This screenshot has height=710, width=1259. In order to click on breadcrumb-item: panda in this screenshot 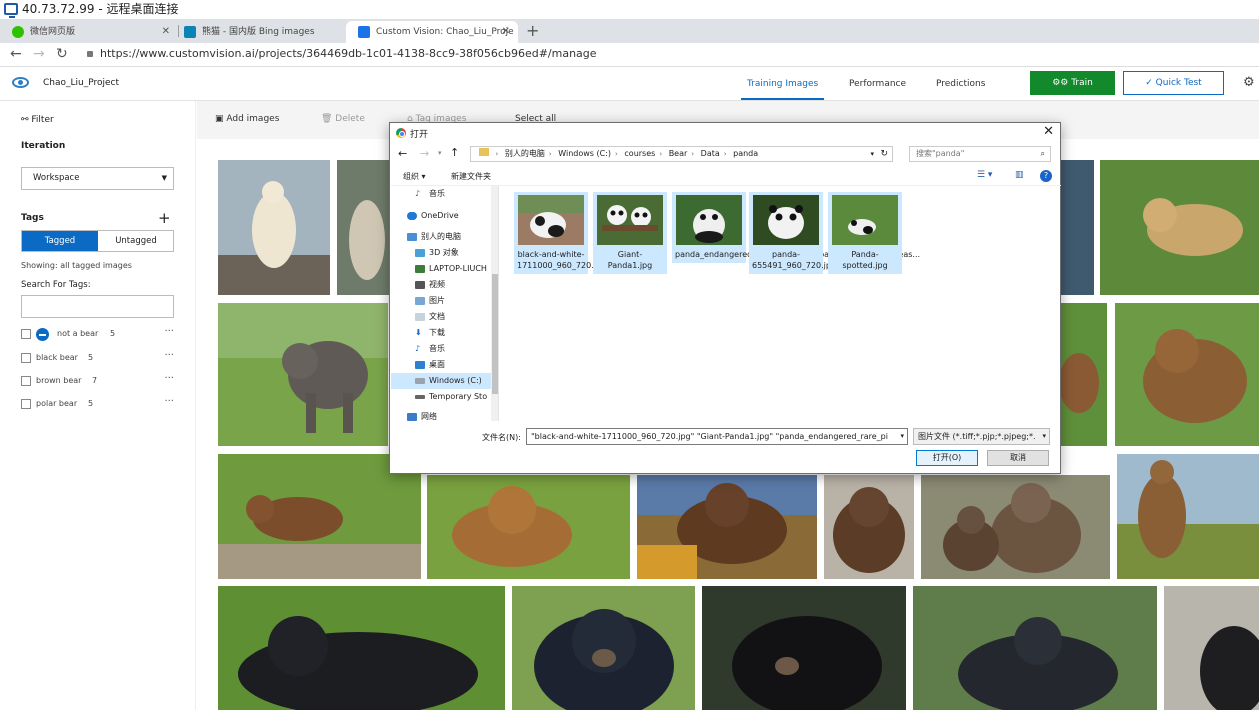, I will do `click(745, 153)`.